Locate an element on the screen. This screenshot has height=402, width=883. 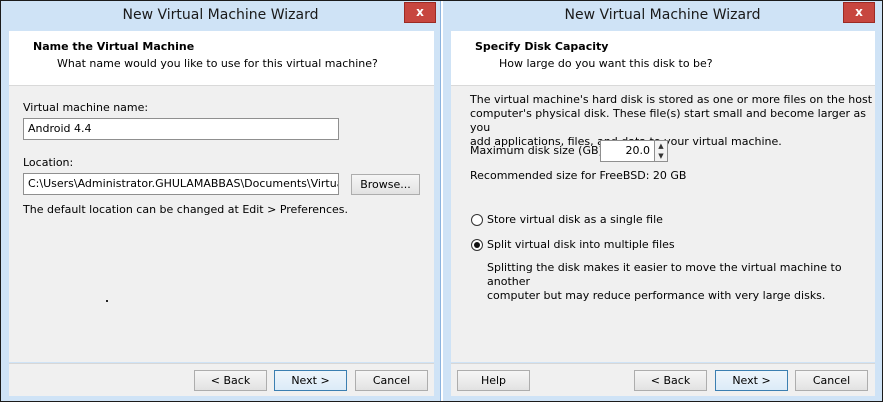
radio-selected-dot is located at coordinates (477, 245).